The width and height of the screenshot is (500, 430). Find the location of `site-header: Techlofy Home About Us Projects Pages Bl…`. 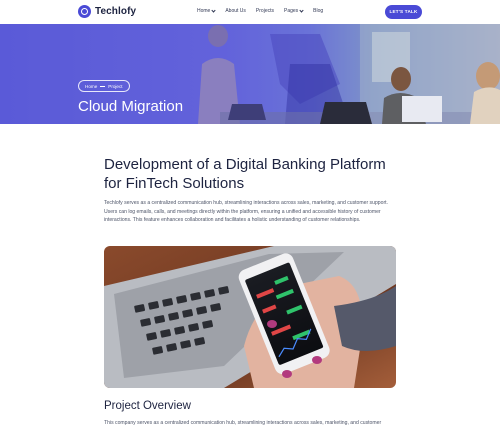

site-header: Techlofy Home About Us Projects Pages Bl… is located at coordinates (250, 12).